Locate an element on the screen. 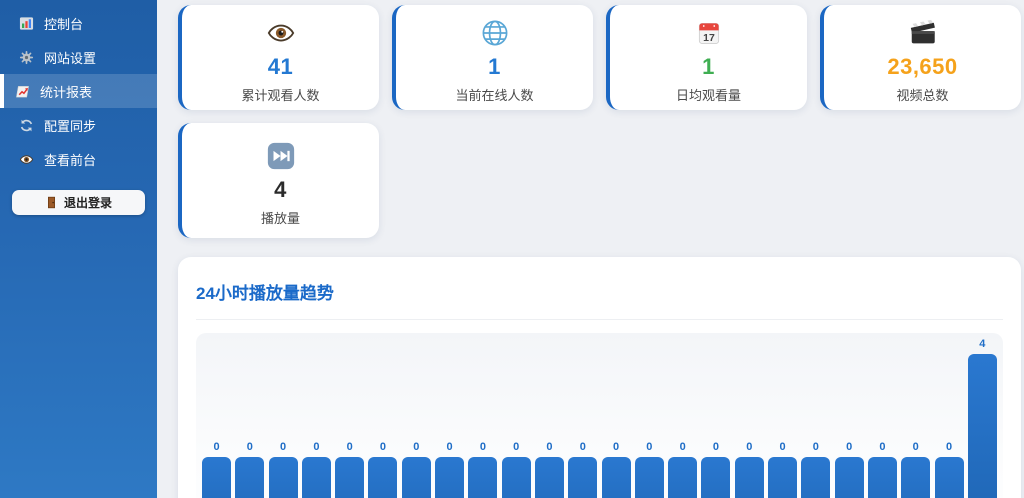 This screenshot has width=1024, height=498. stat-label: 累计观看人数 is located at coordinates (280, 95).